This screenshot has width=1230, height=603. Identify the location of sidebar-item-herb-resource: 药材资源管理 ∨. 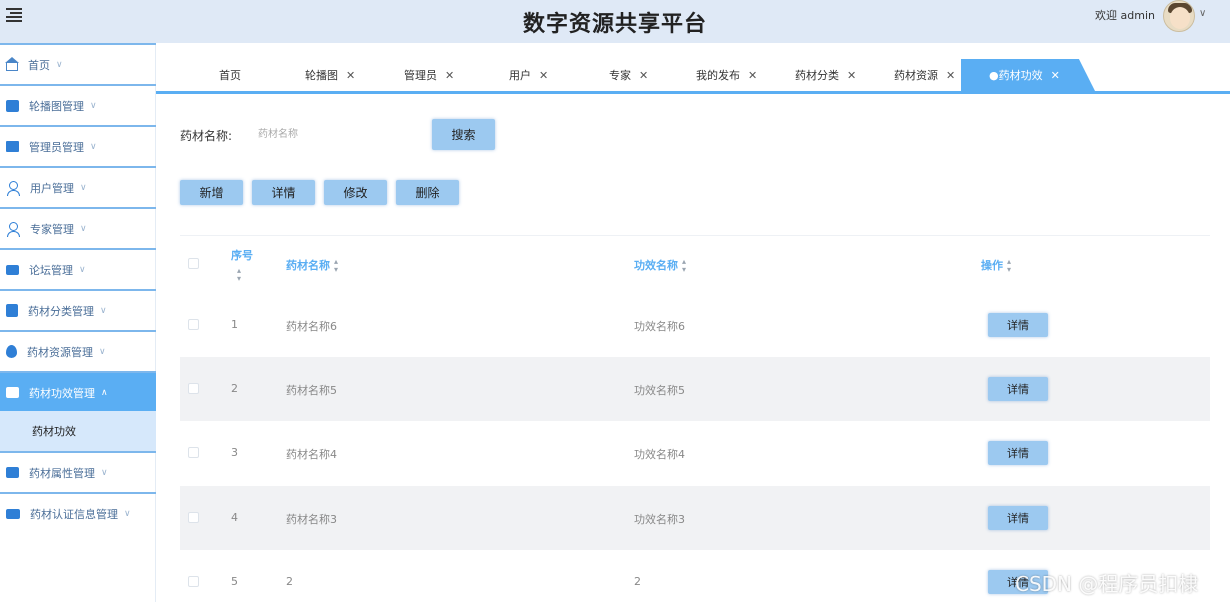
(78, 350).